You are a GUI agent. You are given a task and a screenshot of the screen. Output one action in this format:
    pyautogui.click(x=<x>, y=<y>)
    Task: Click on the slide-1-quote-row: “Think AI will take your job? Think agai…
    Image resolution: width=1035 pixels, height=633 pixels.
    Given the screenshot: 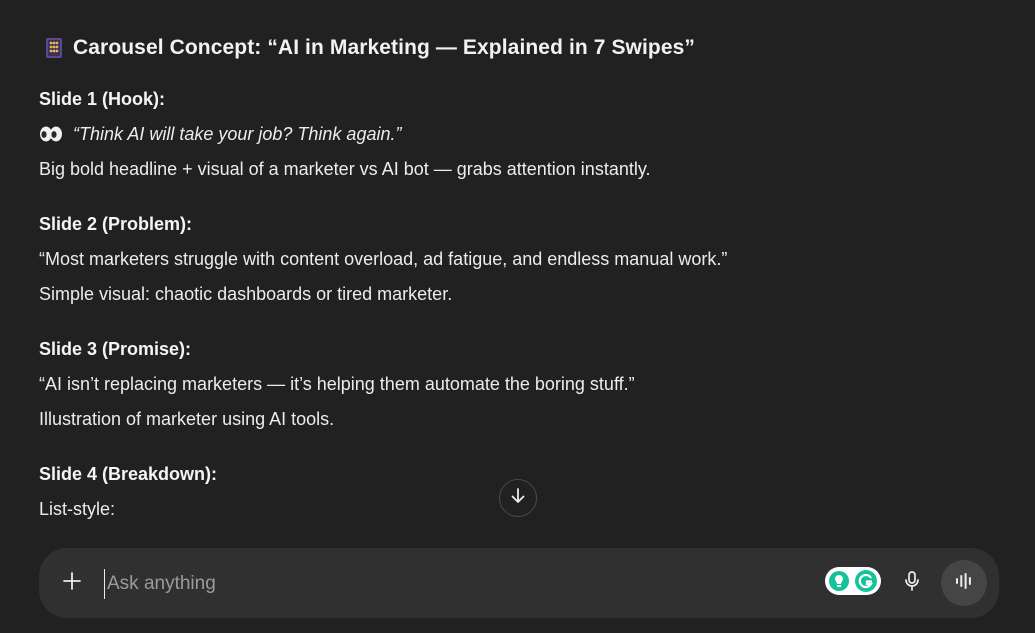 What is the action you would take?
    pyautogui.click(x=220, y=134)
    